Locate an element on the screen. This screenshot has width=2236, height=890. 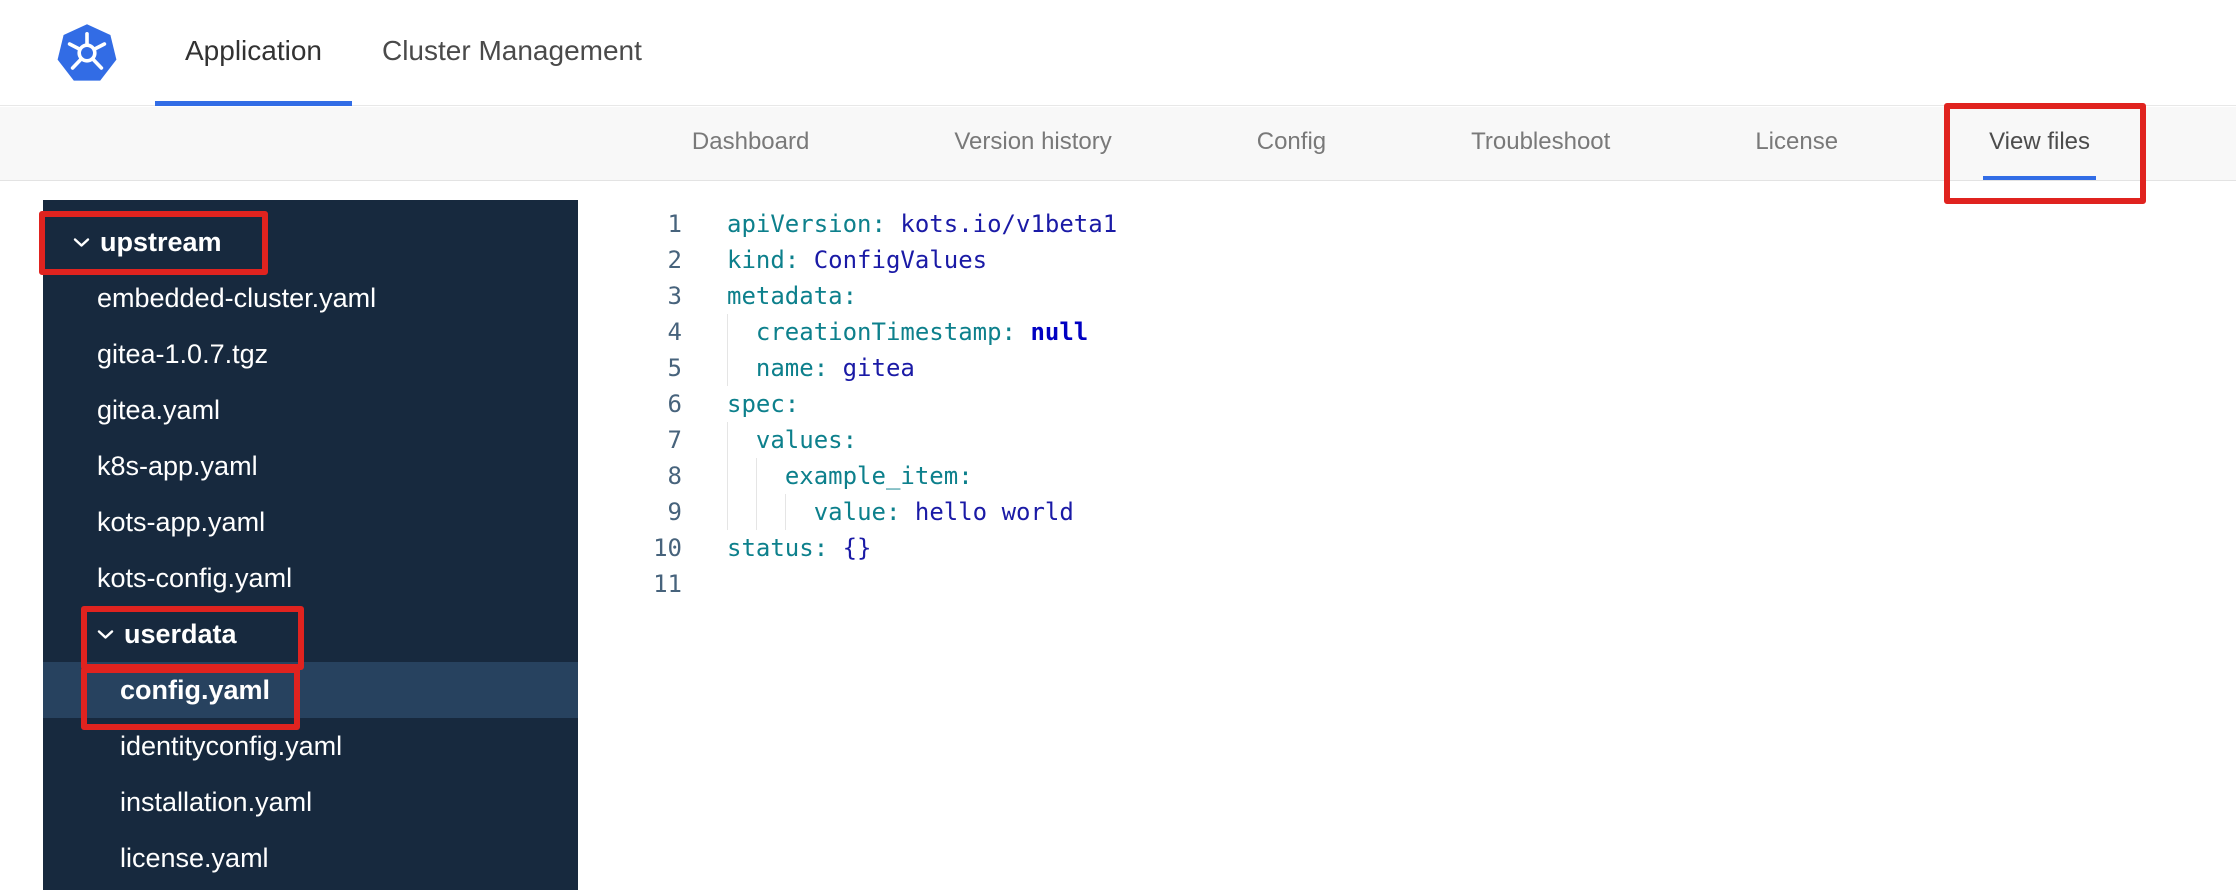
topnav-tab-application: Application is located at coordinates (253, 53).